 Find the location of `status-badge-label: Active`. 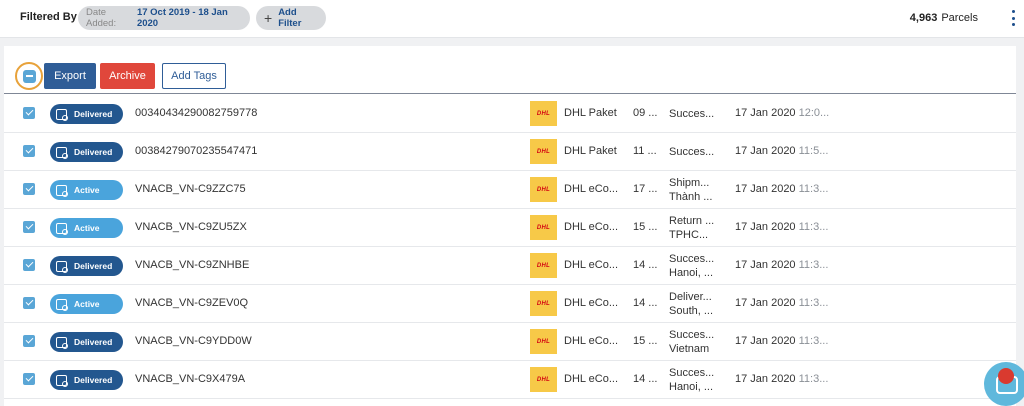

status-badge-label: Active is located at coordinates (87, 228).